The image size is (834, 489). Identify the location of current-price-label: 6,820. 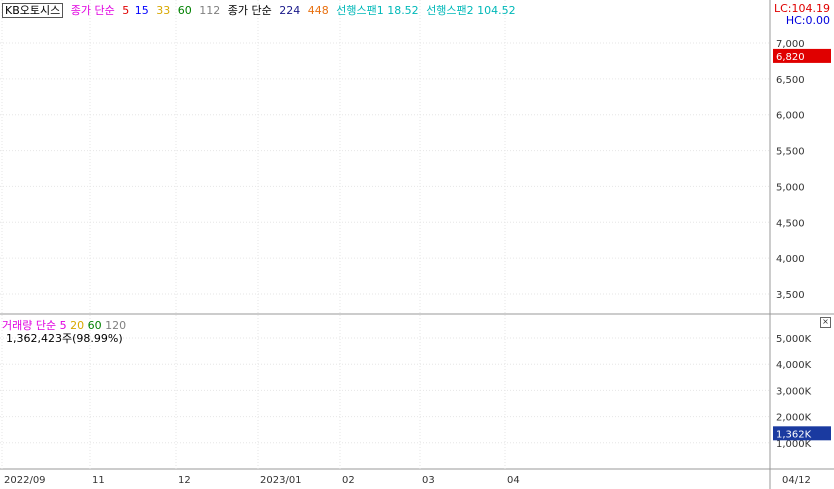
(790, 57).